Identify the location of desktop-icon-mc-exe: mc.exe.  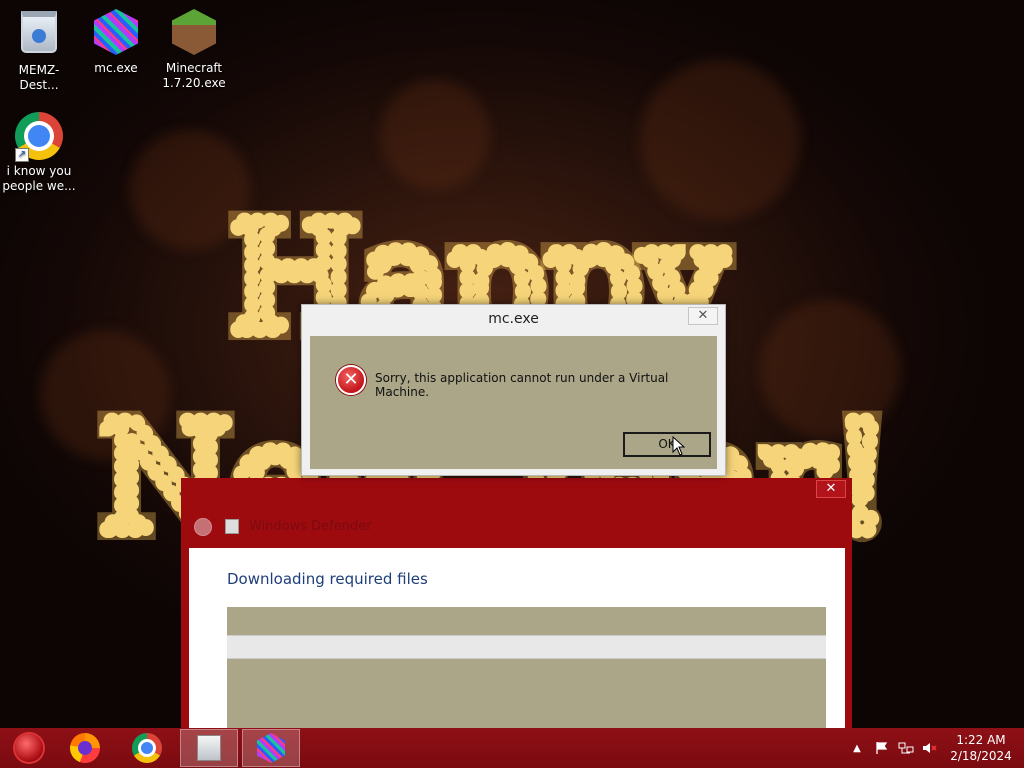
(116, 42).